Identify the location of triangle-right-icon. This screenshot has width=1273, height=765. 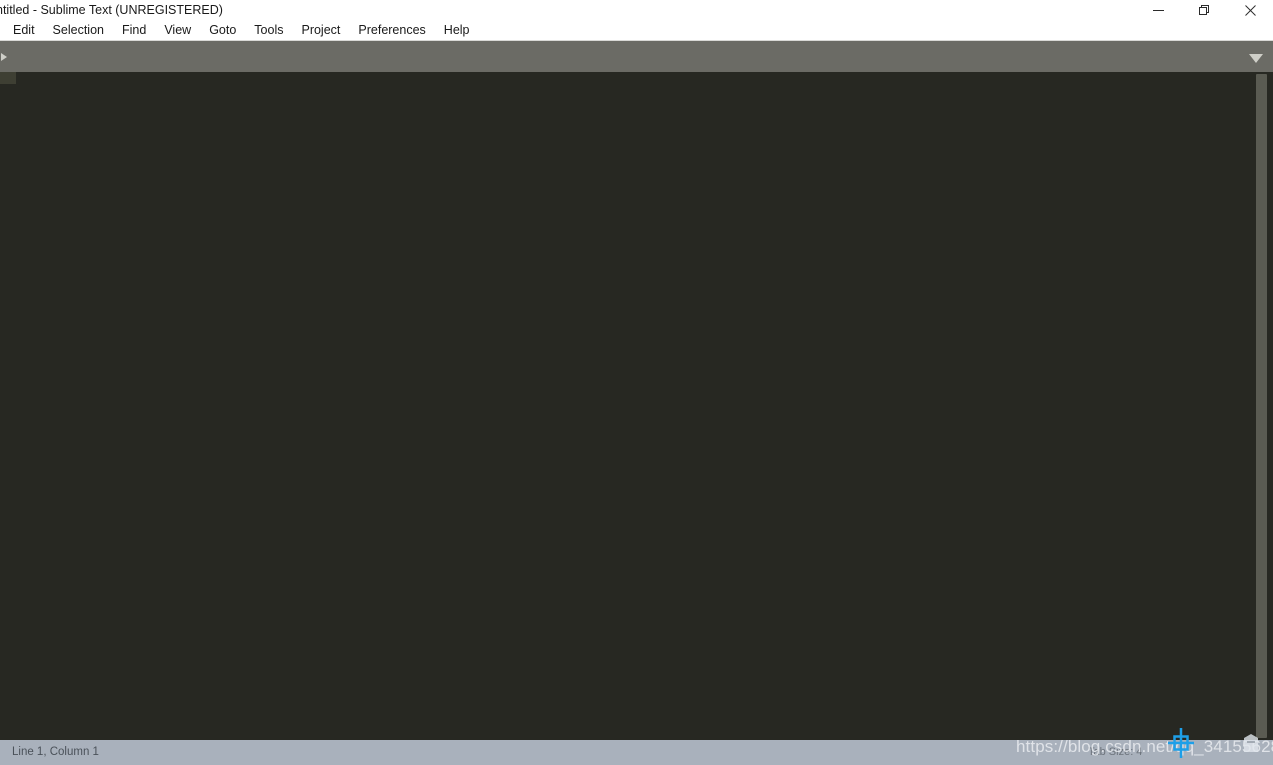
(4, 57).